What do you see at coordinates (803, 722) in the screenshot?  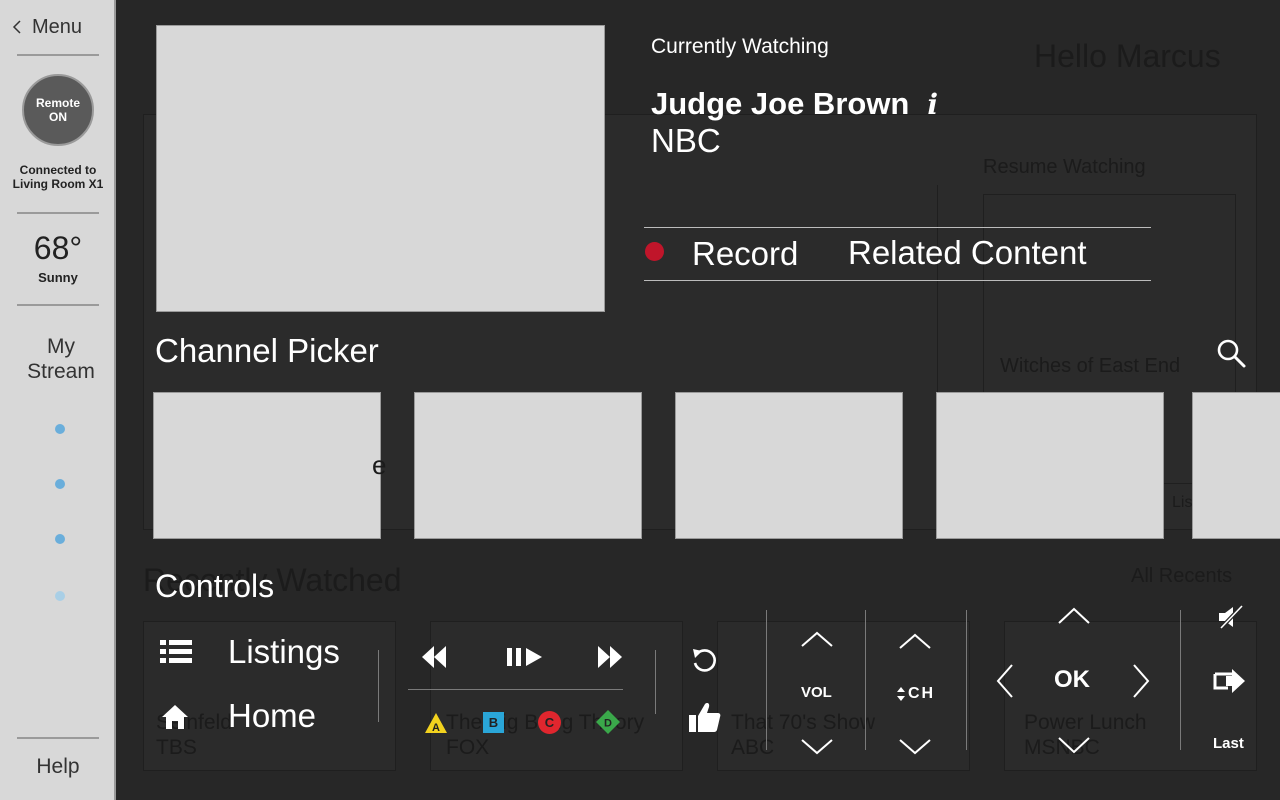 I see `recent-item-title: That 70's Show` at bounding box center [803, 722].